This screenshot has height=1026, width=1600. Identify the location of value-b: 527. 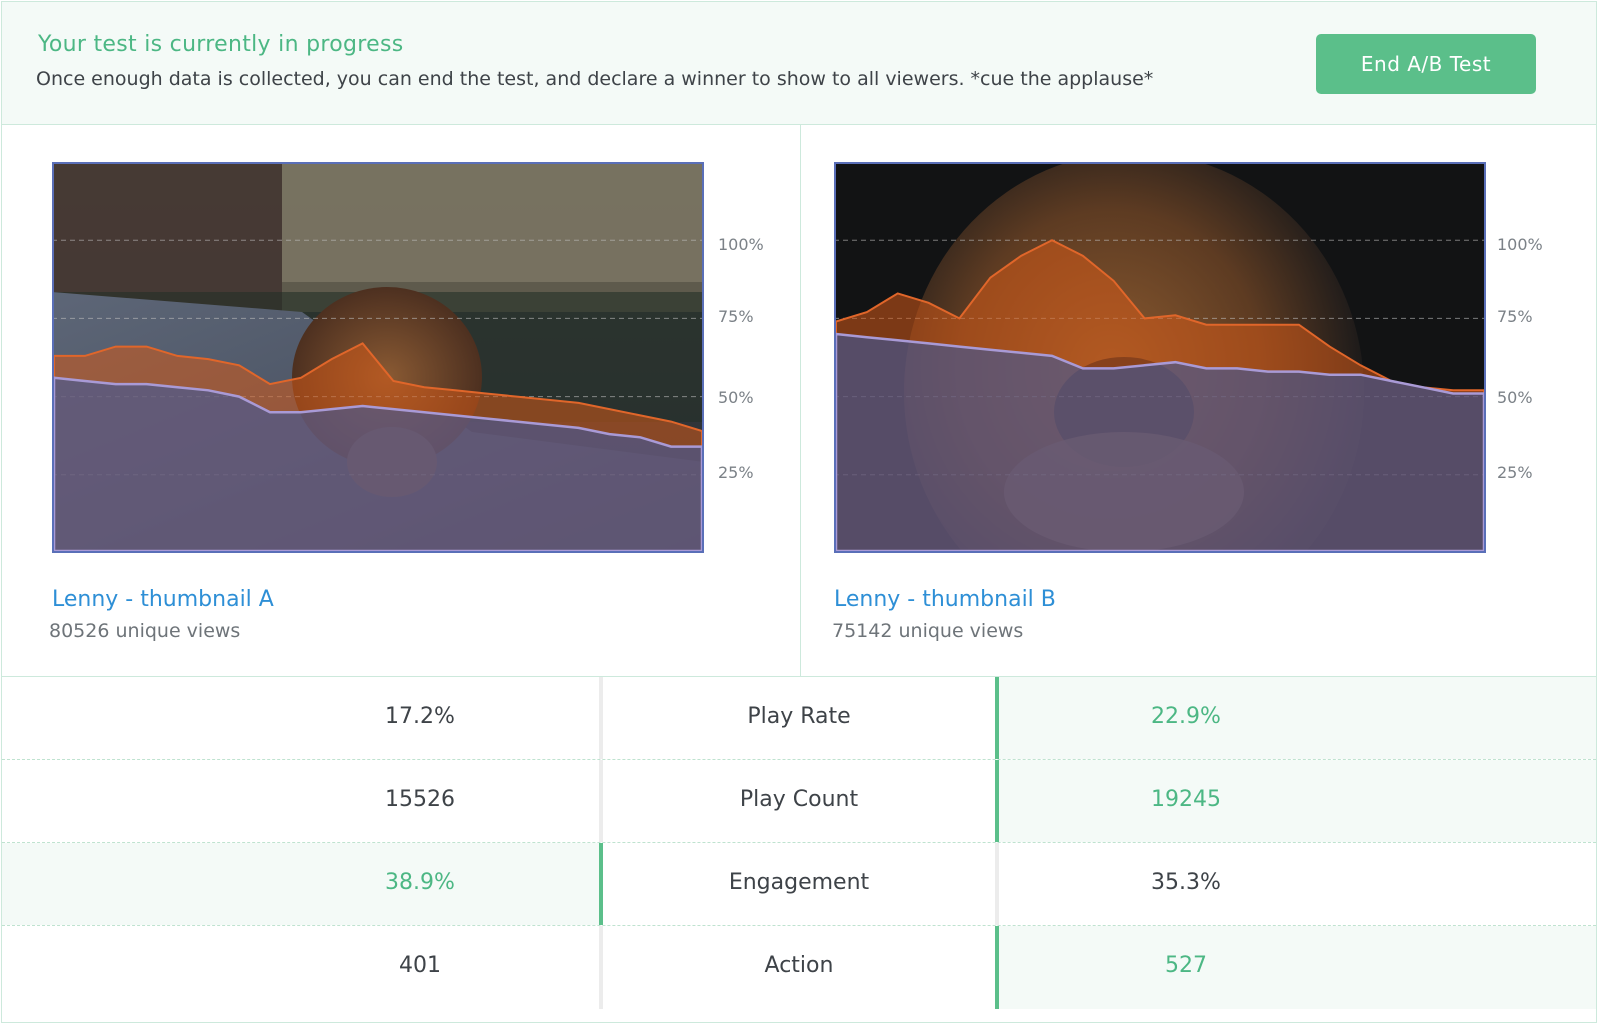
(1186, 965).